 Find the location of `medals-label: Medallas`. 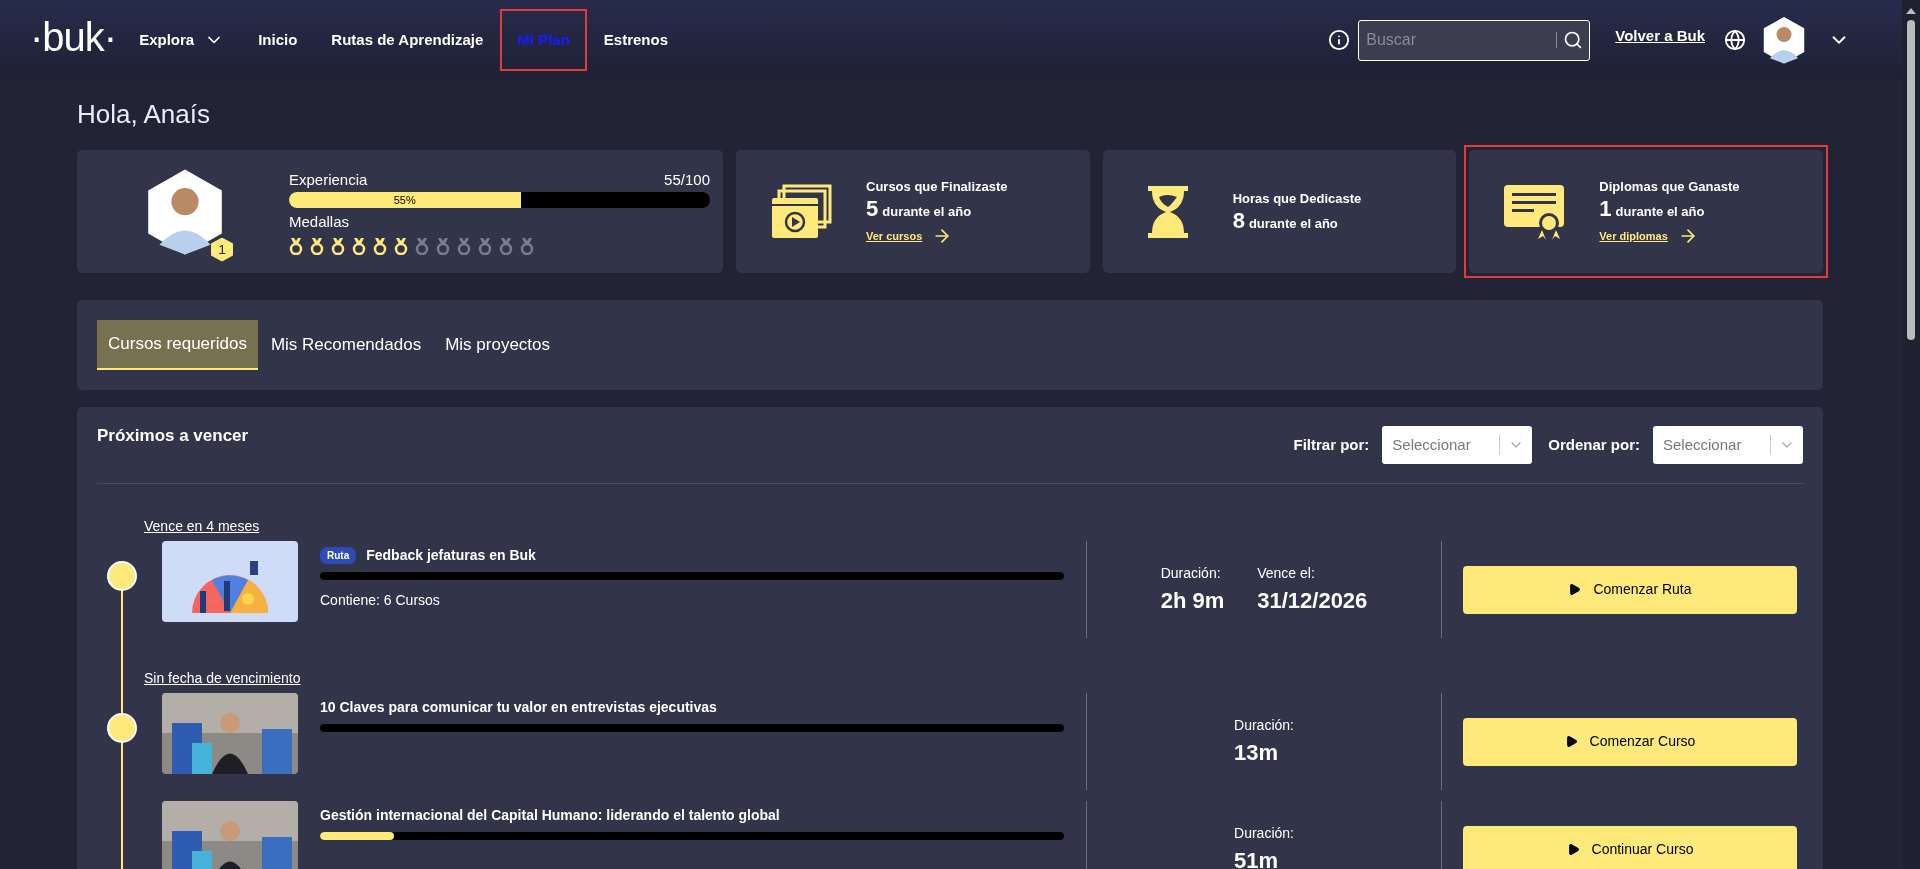

medals-label: Medallas is located at coordinates (320, 222).